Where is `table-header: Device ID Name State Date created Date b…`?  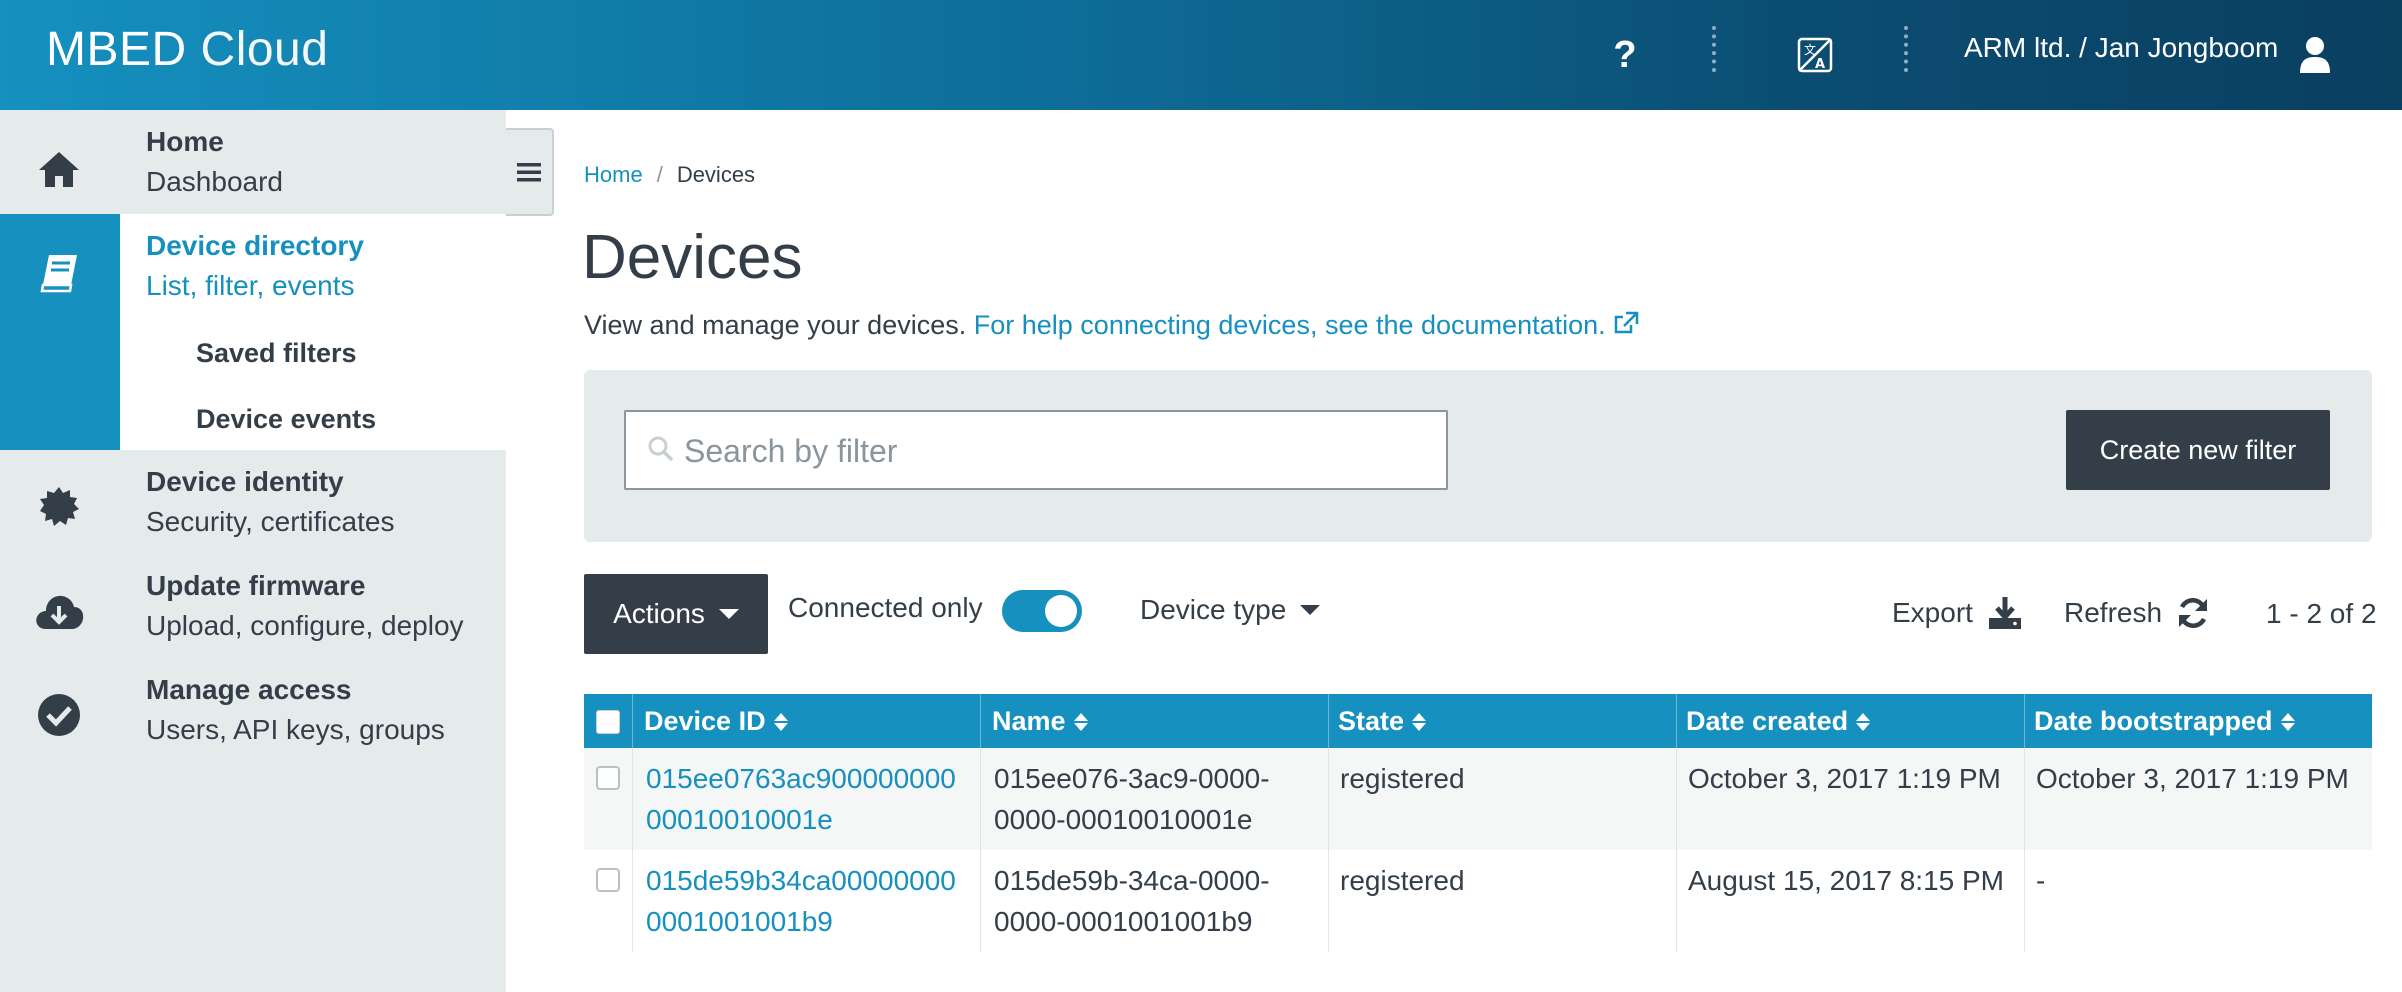
table-header: Device ID Name State Date created Date b… is located at coordinates (1478, 721).